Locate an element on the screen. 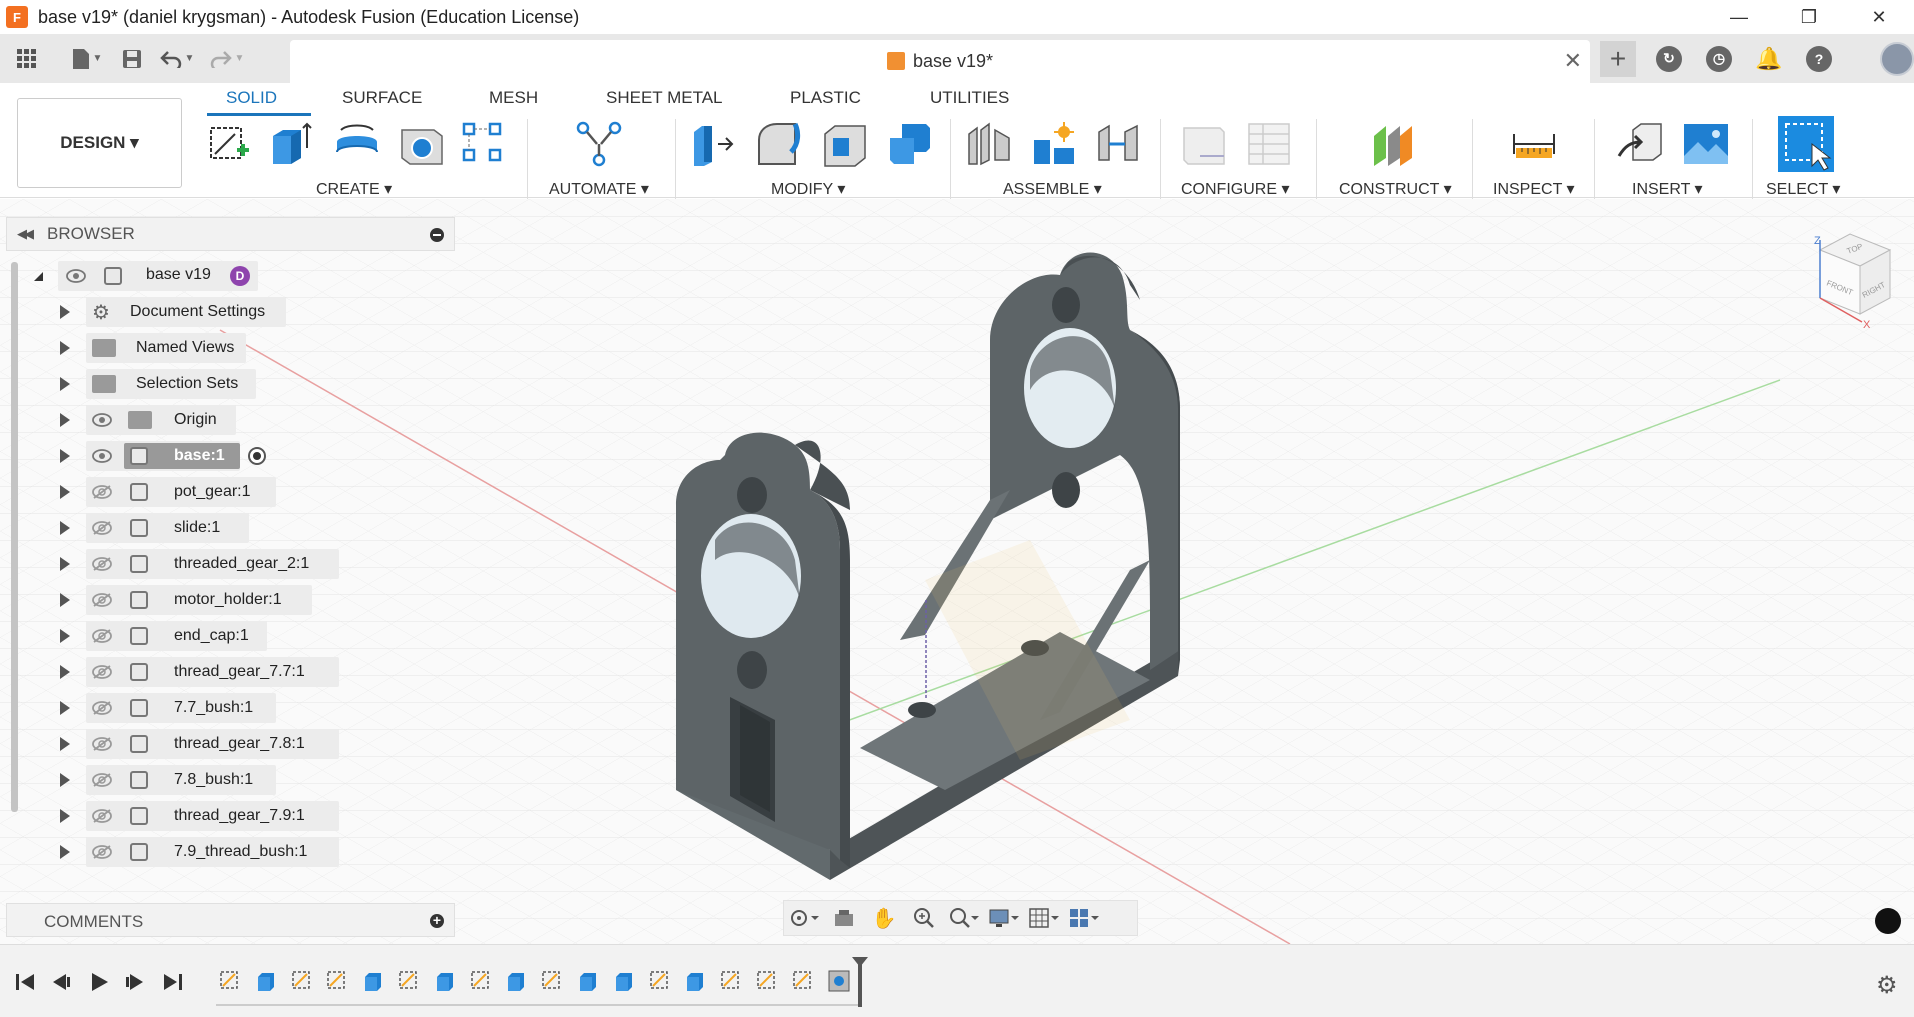 The image size is (1914, 1017). job-status-clock-icon: ◷ is located at coordinates (1719, 58).